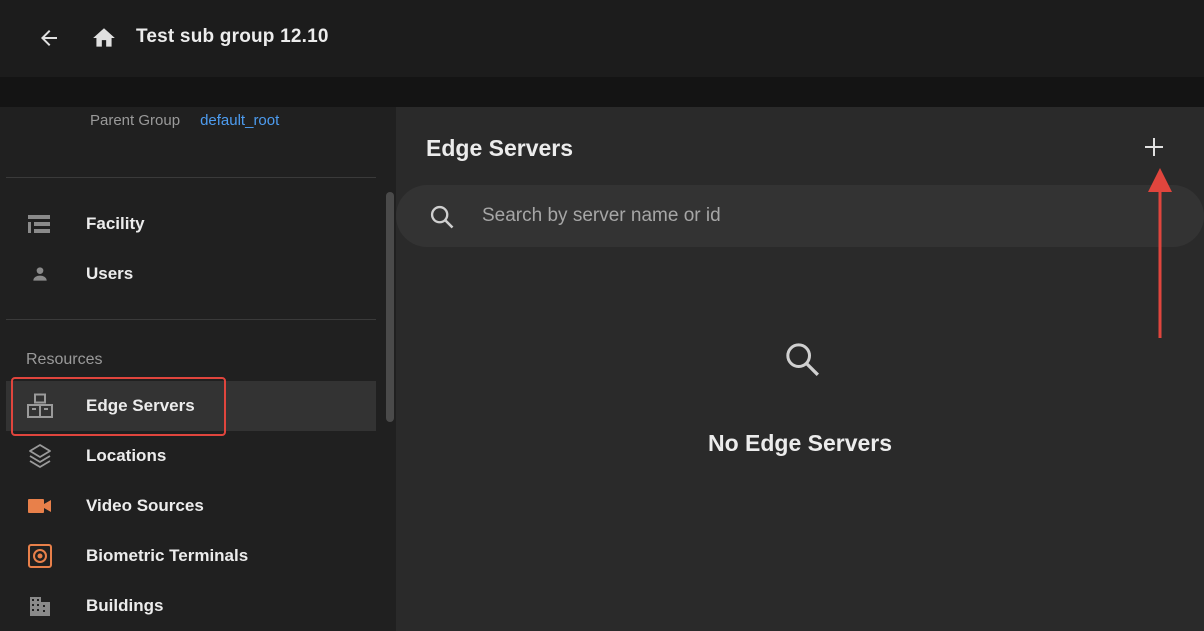 The height and width of the screenshot is (631, 1204). Describe the element at coordinates (191, 456) in the screenshot. I see `sidebar-item-locations: Locations` at that location.